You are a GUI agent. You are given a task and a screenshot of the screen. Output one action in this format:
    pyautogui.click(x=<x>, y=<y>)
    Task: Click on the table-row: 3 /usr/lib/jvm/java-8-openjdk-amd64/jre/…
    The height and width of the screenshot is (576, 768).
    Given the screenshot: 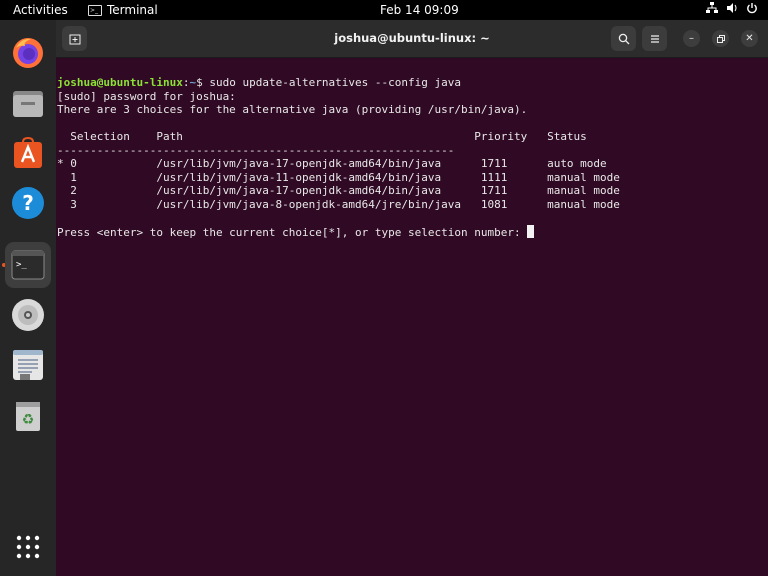 What is the action you would take?
    pyautogui.click(x=338, y=204)
    